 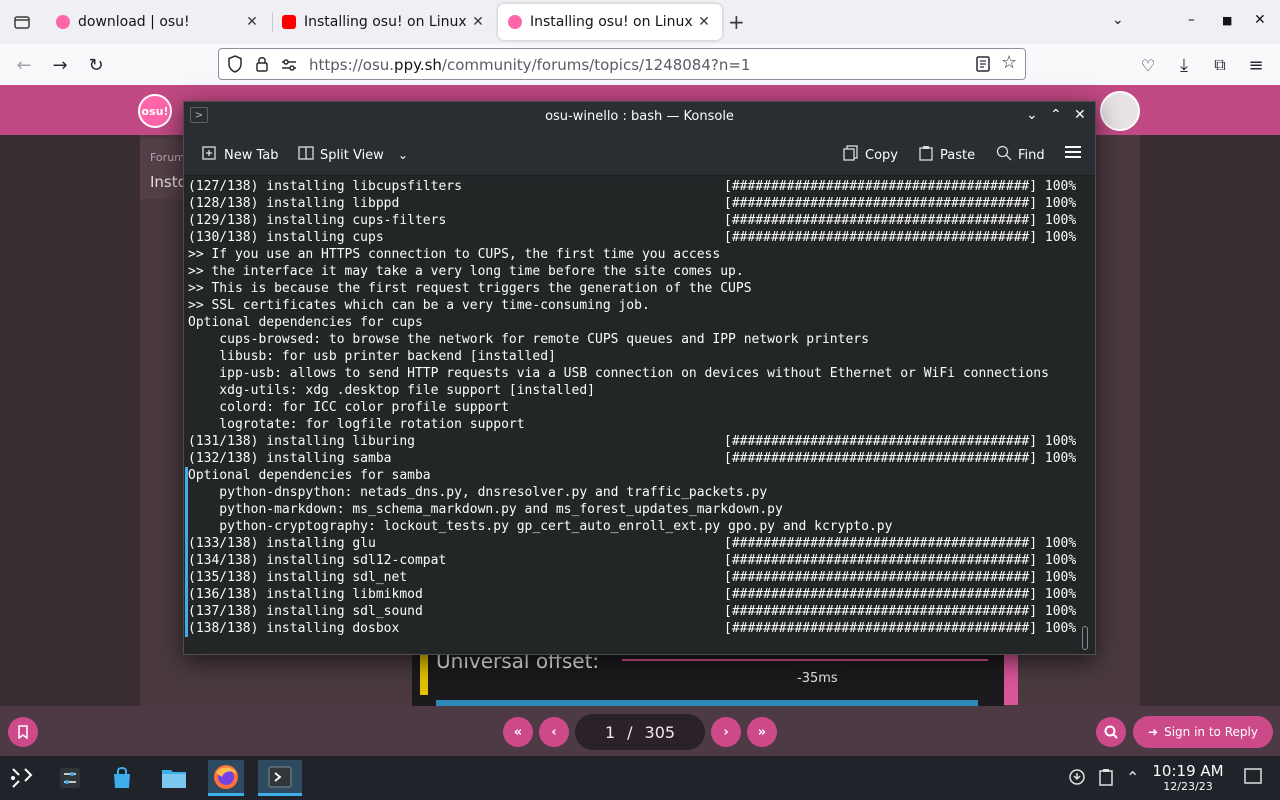 I want to click on terminal-line: (128/138) installing libppd, so click(x=294, y=203).